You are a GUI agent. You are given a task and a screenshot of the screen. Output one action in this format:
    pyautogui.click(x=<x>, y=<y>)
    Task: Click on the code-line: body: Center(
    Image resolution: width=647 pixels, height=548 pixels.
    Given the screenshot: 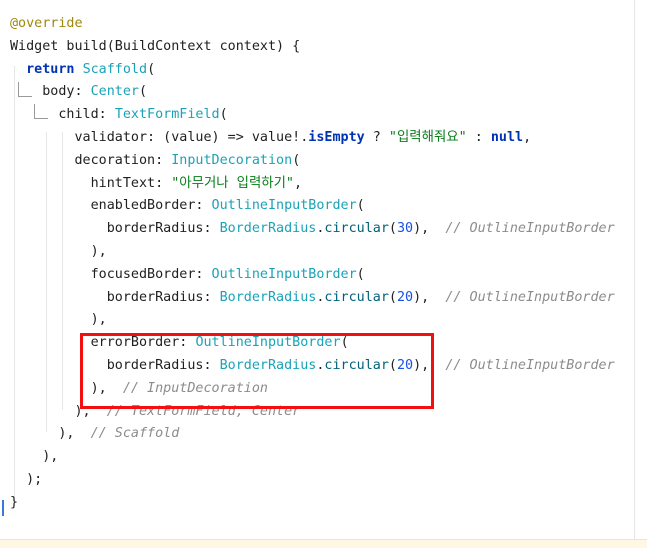 What is the action you would take?
    pyautogui.click(x=78, y=92)
    